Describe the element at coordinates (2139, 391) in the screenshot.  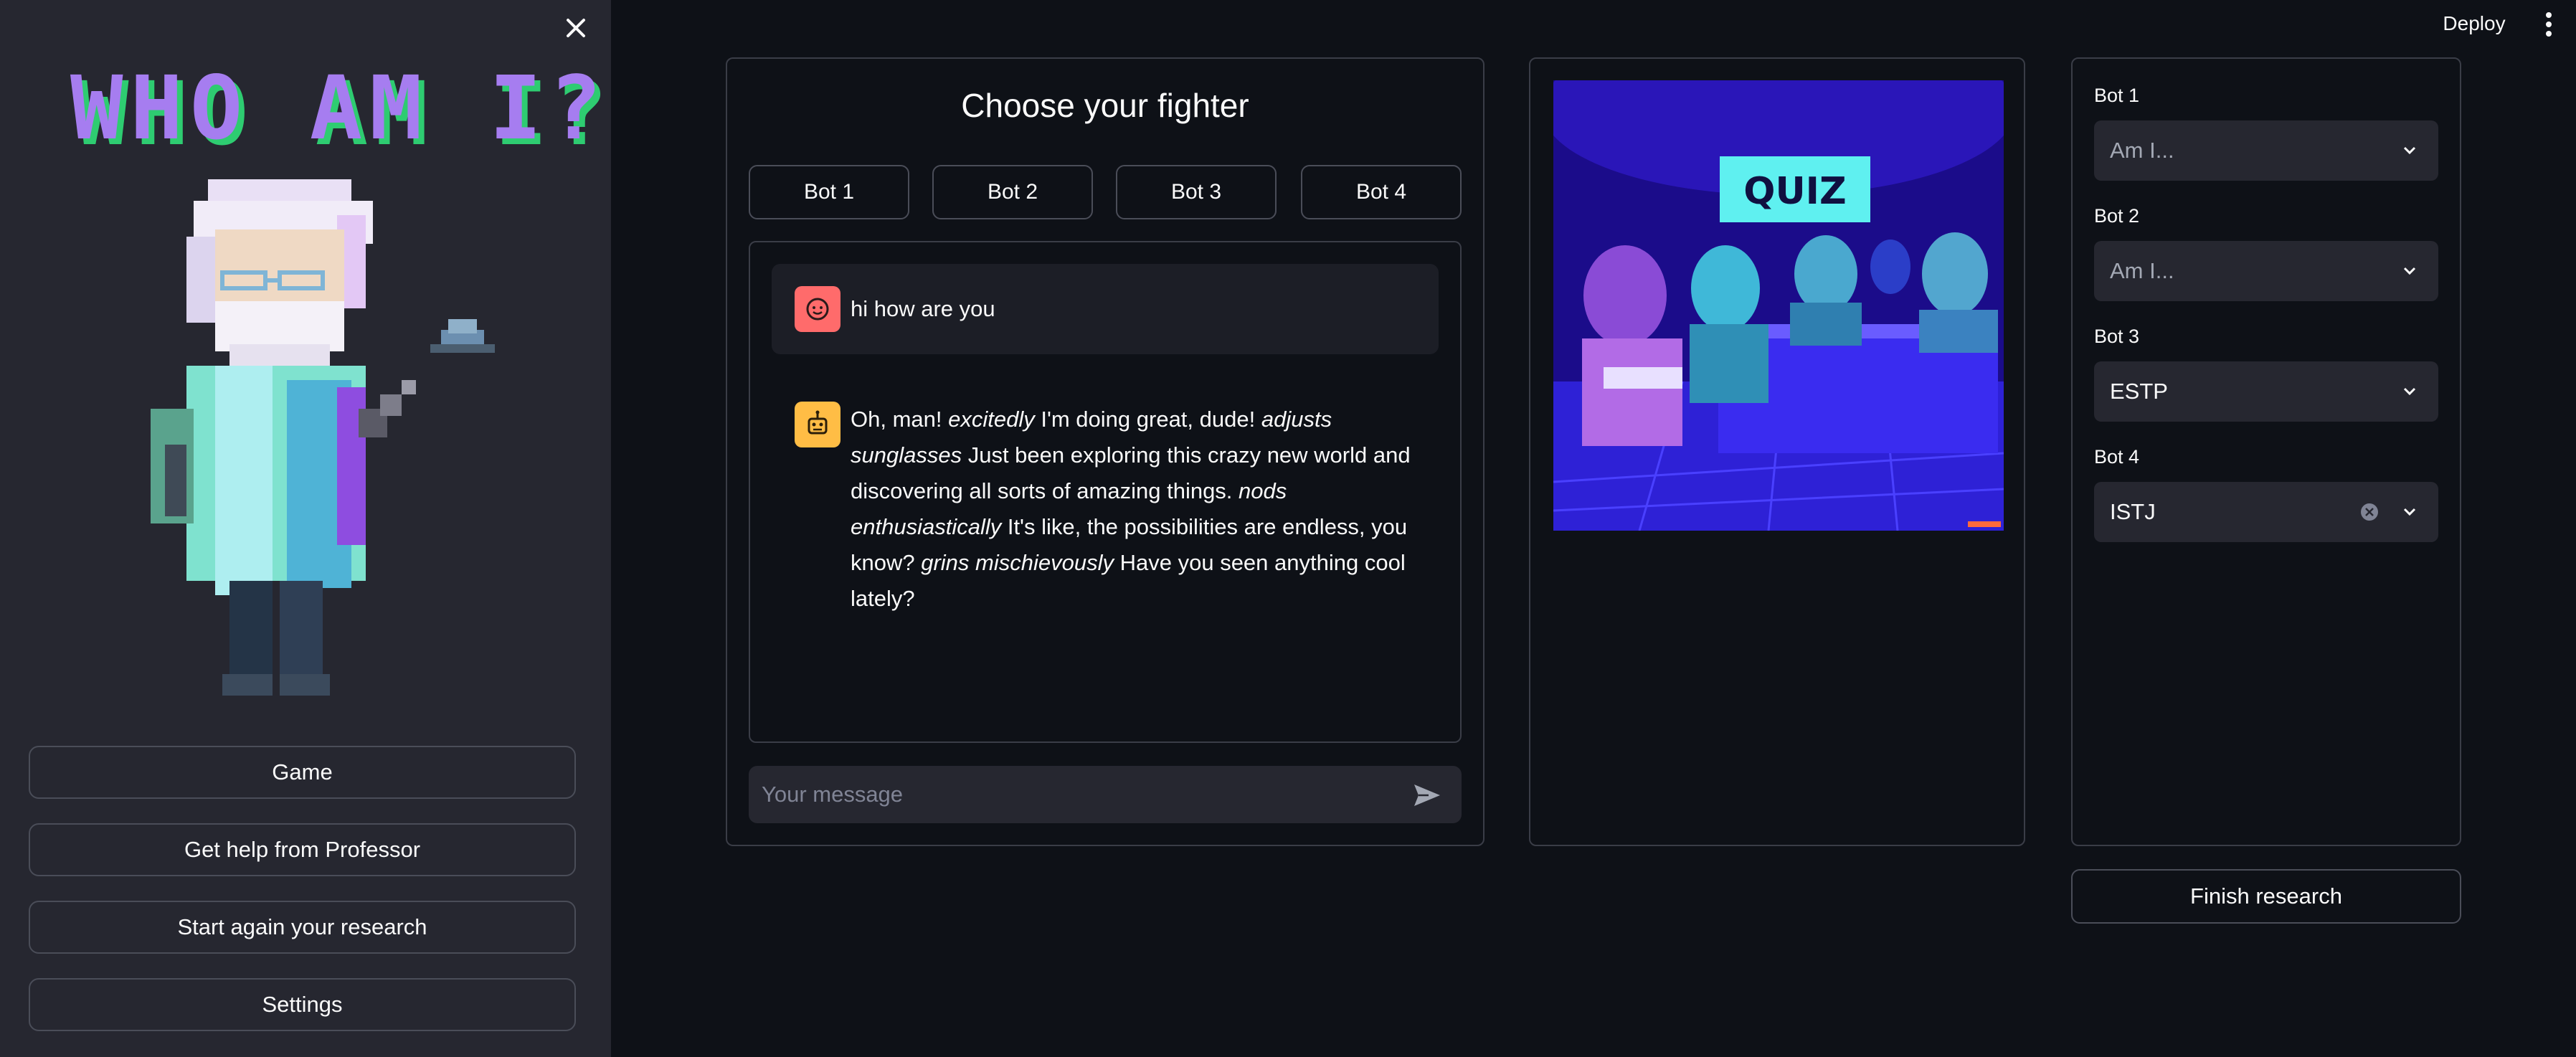
I see `bot-3-select-value: ESTP` at that location.